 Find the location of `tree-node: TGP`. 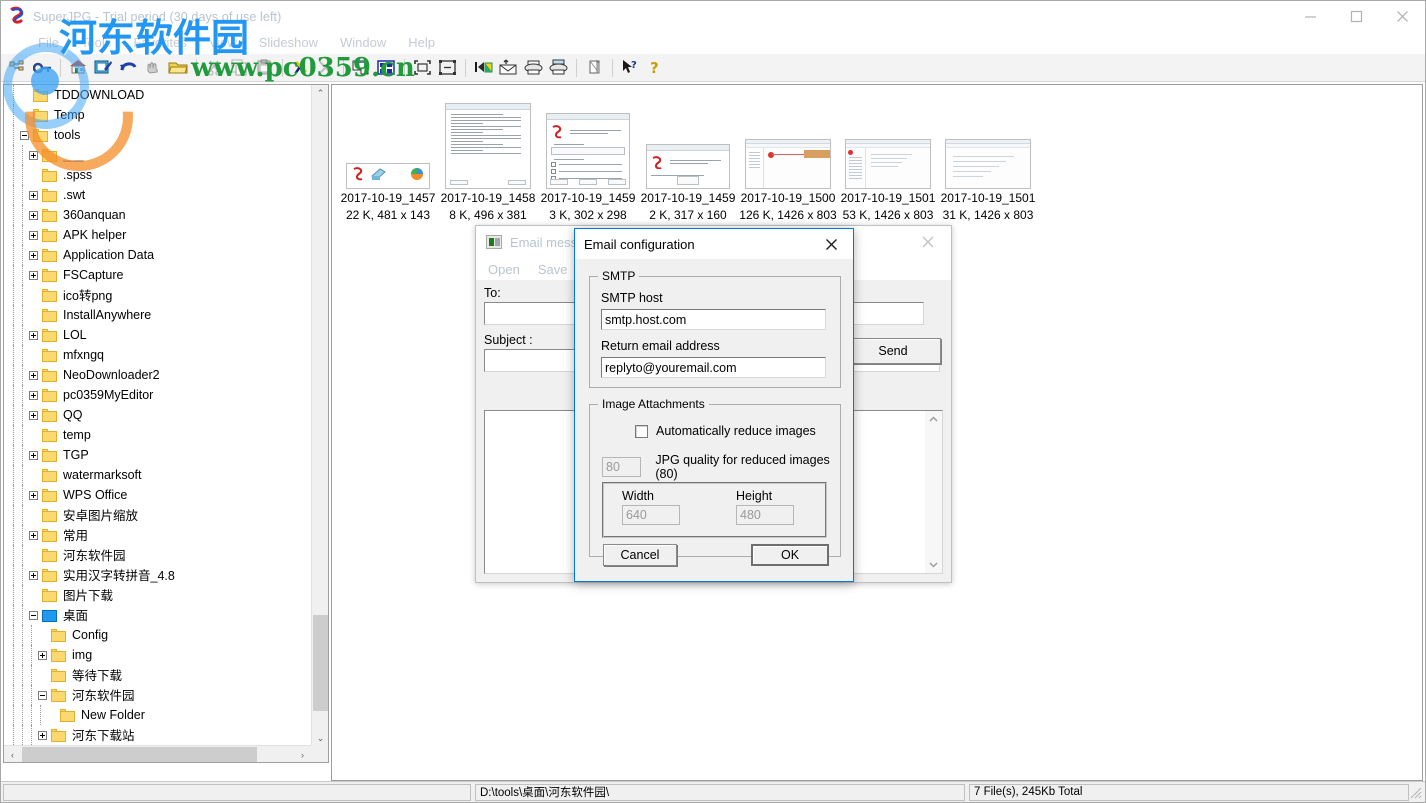

tree-node: TGP is located at coordinates (157, 455).